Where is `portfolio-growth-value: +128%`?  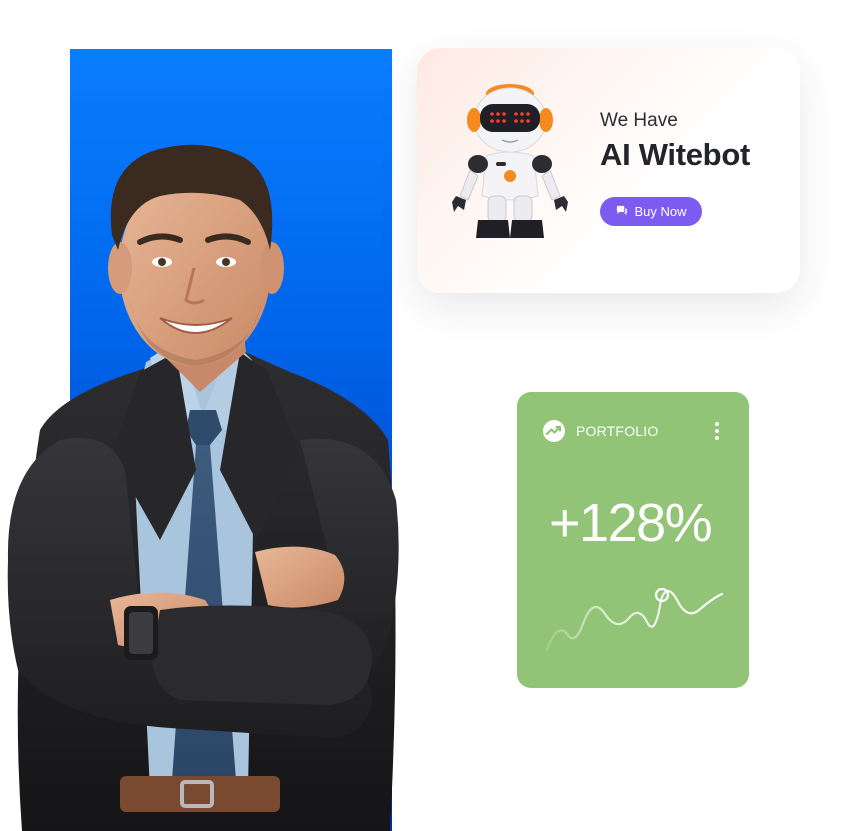 portfolio-growth-value: +128% is located at coordinates (631, 523).